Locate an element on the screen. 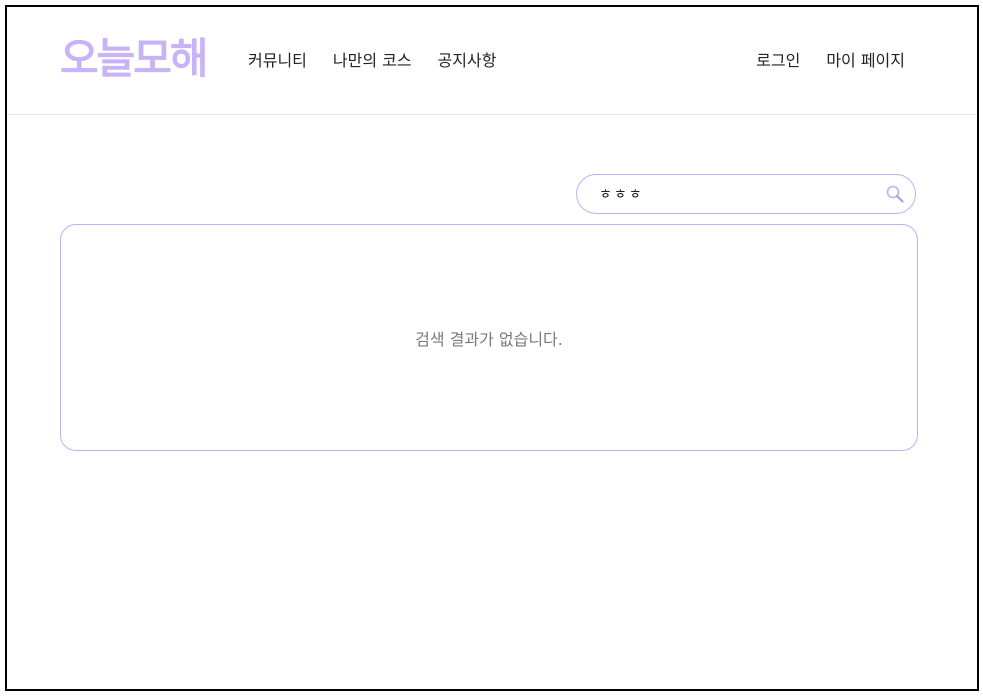 The height and width of the screenshot is (697, 983). search-bar is located at coordinates (746, 194).